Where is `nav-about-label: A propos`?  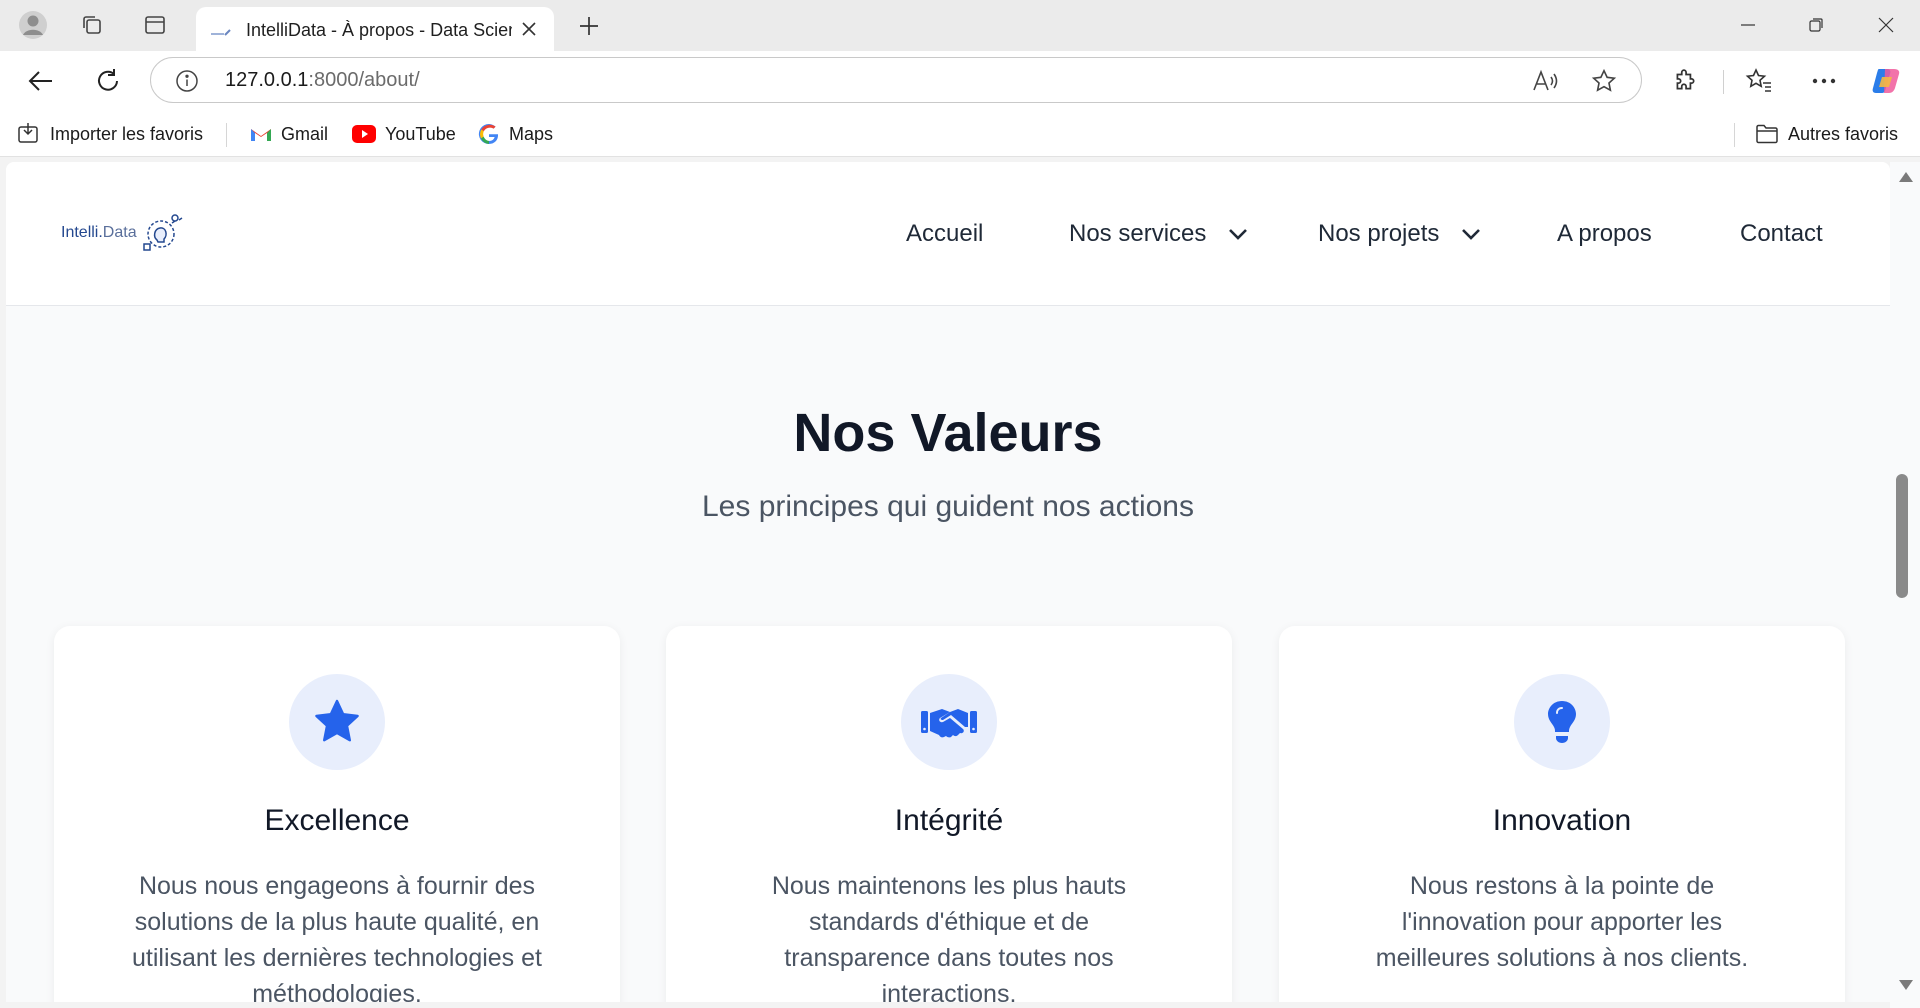 nav-about-label: A propos is located at coordinates (1604, 233).